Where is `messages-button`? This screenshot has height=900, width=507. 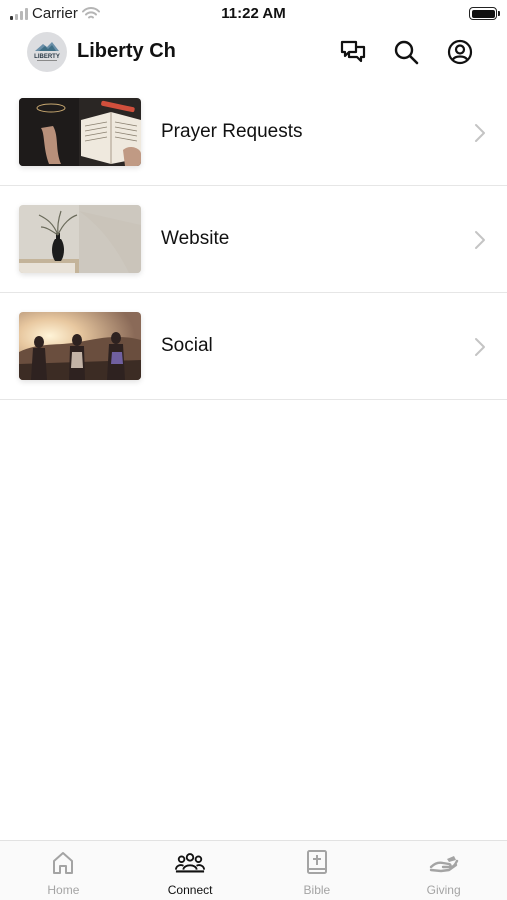 messages-button is located at coordinates (353, 52).